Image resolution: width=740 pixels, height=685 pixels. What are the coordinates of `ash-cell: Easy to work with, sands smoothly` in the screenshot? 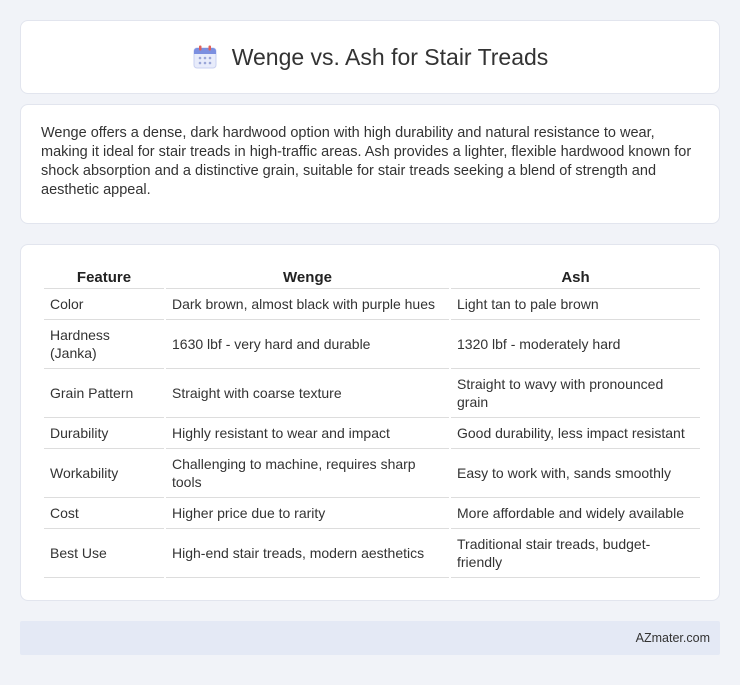 It's located at (575, 473).